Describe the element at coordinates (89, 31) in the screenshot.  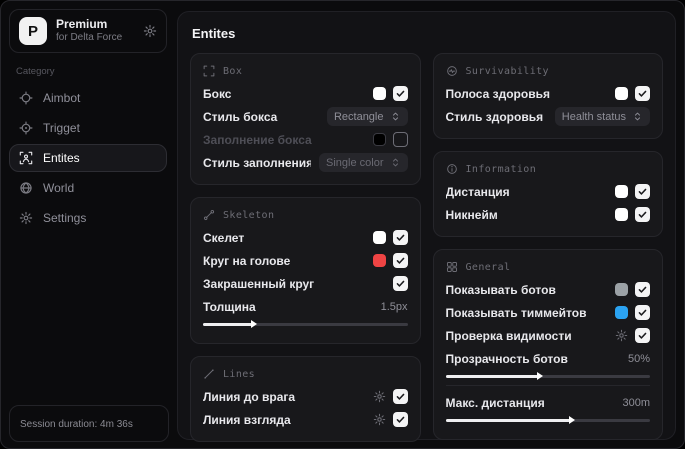
I see `brand-text: Premium for Delta Force` at that location.